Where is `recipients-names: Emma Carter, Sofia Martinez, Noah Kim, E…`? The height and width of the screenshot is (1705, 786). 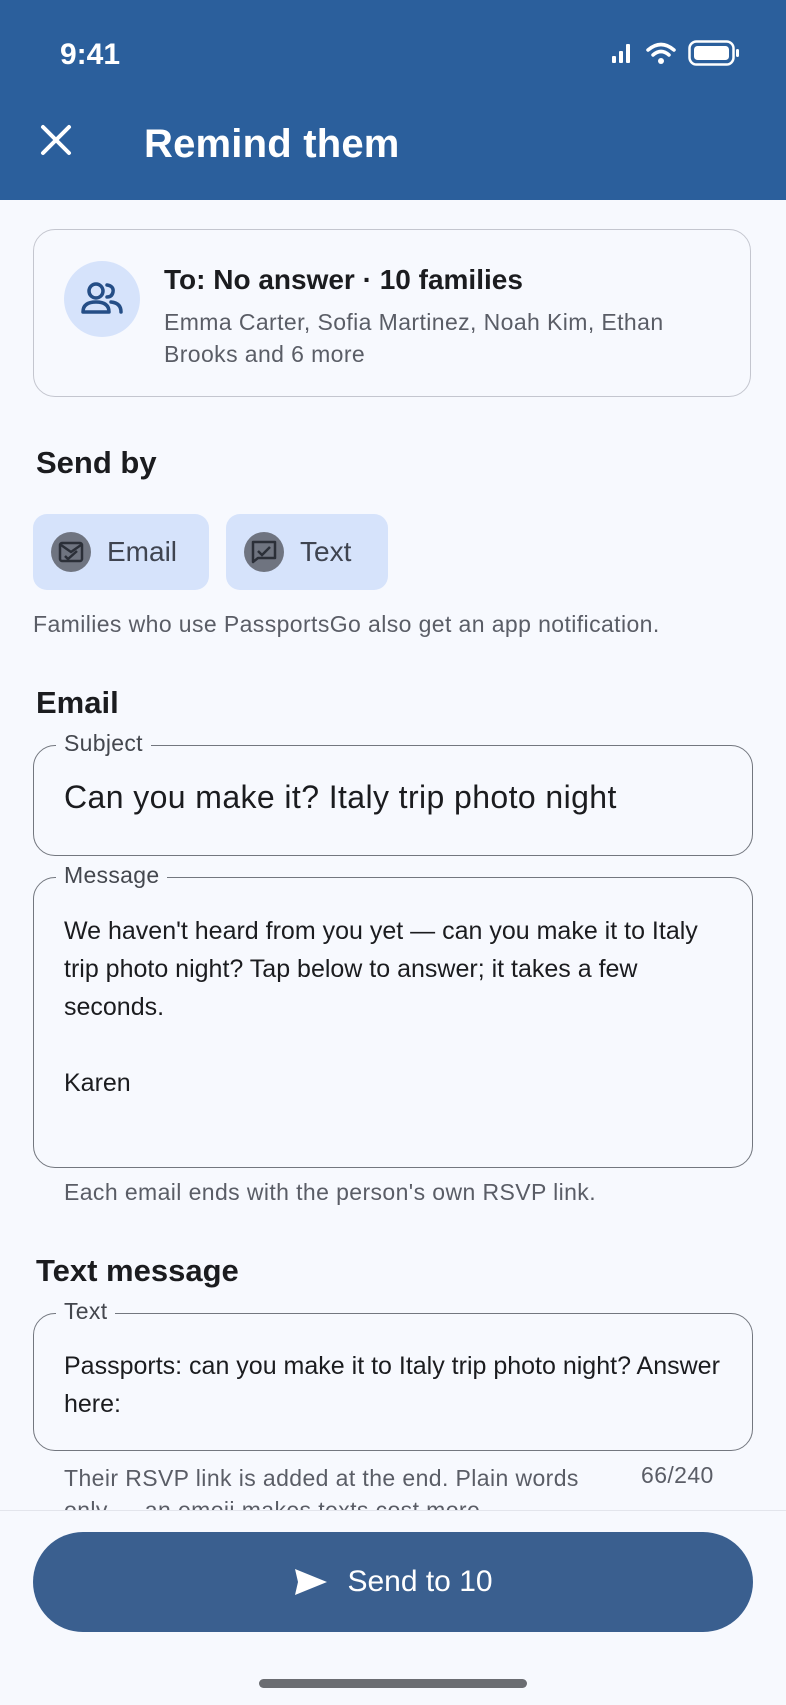 recipients-names: Emma Carter, Sofia Martinez, Noah Kim, E… is located at coordinates (414, 338).